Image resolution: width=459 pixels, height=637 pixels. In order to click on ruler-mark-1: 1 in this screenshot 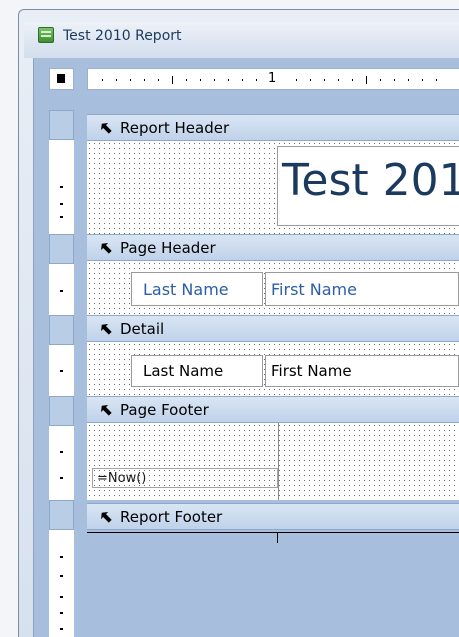, I will do `click(272, 78)`.